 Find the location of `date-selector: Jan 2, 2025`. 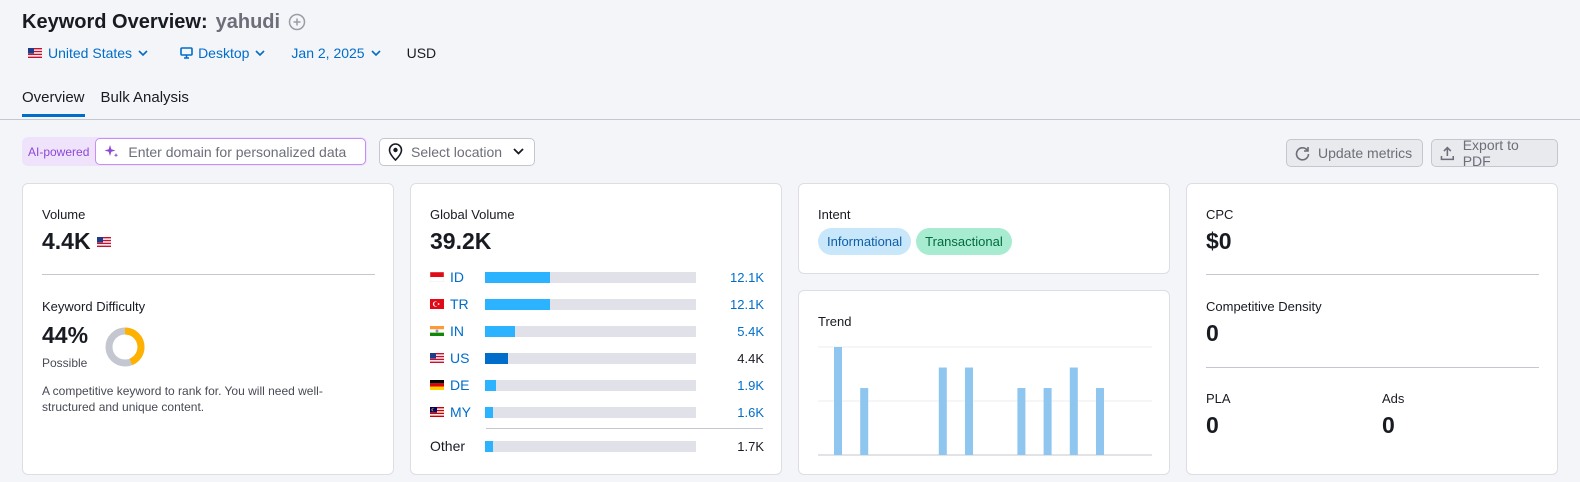

date-selector: Jan 2, 2025 is located at coordinates (336, 53).